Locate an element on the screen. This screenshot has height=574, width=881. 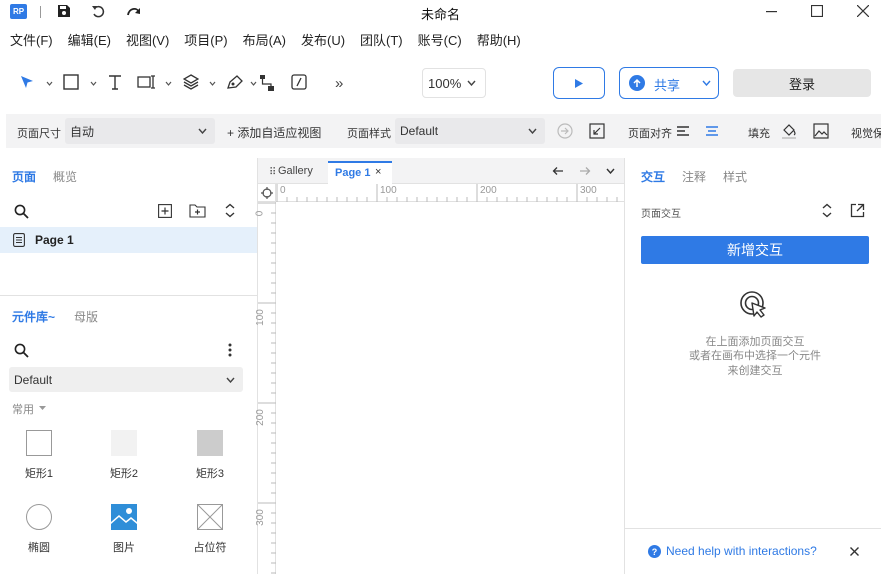
add-adaptive-view-button: + 添加自适应视图 is located at coordinates (274, 132).